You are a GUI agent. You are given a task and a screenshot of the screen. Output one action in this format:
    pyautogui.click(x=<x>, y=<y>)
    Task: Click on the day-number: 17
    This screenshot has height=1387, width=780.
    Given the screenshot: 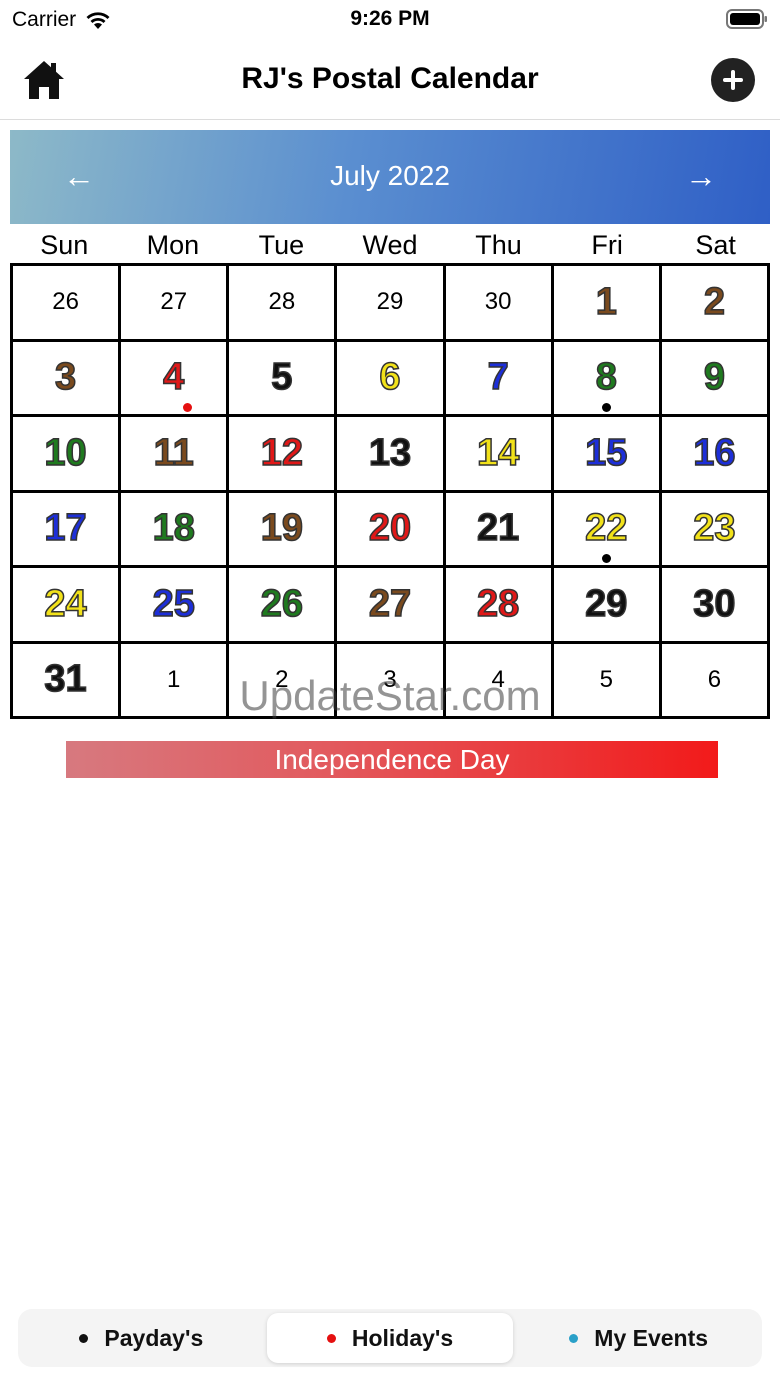 What is the action you would take?
    pyautogui.click(x=66, y=529)
    